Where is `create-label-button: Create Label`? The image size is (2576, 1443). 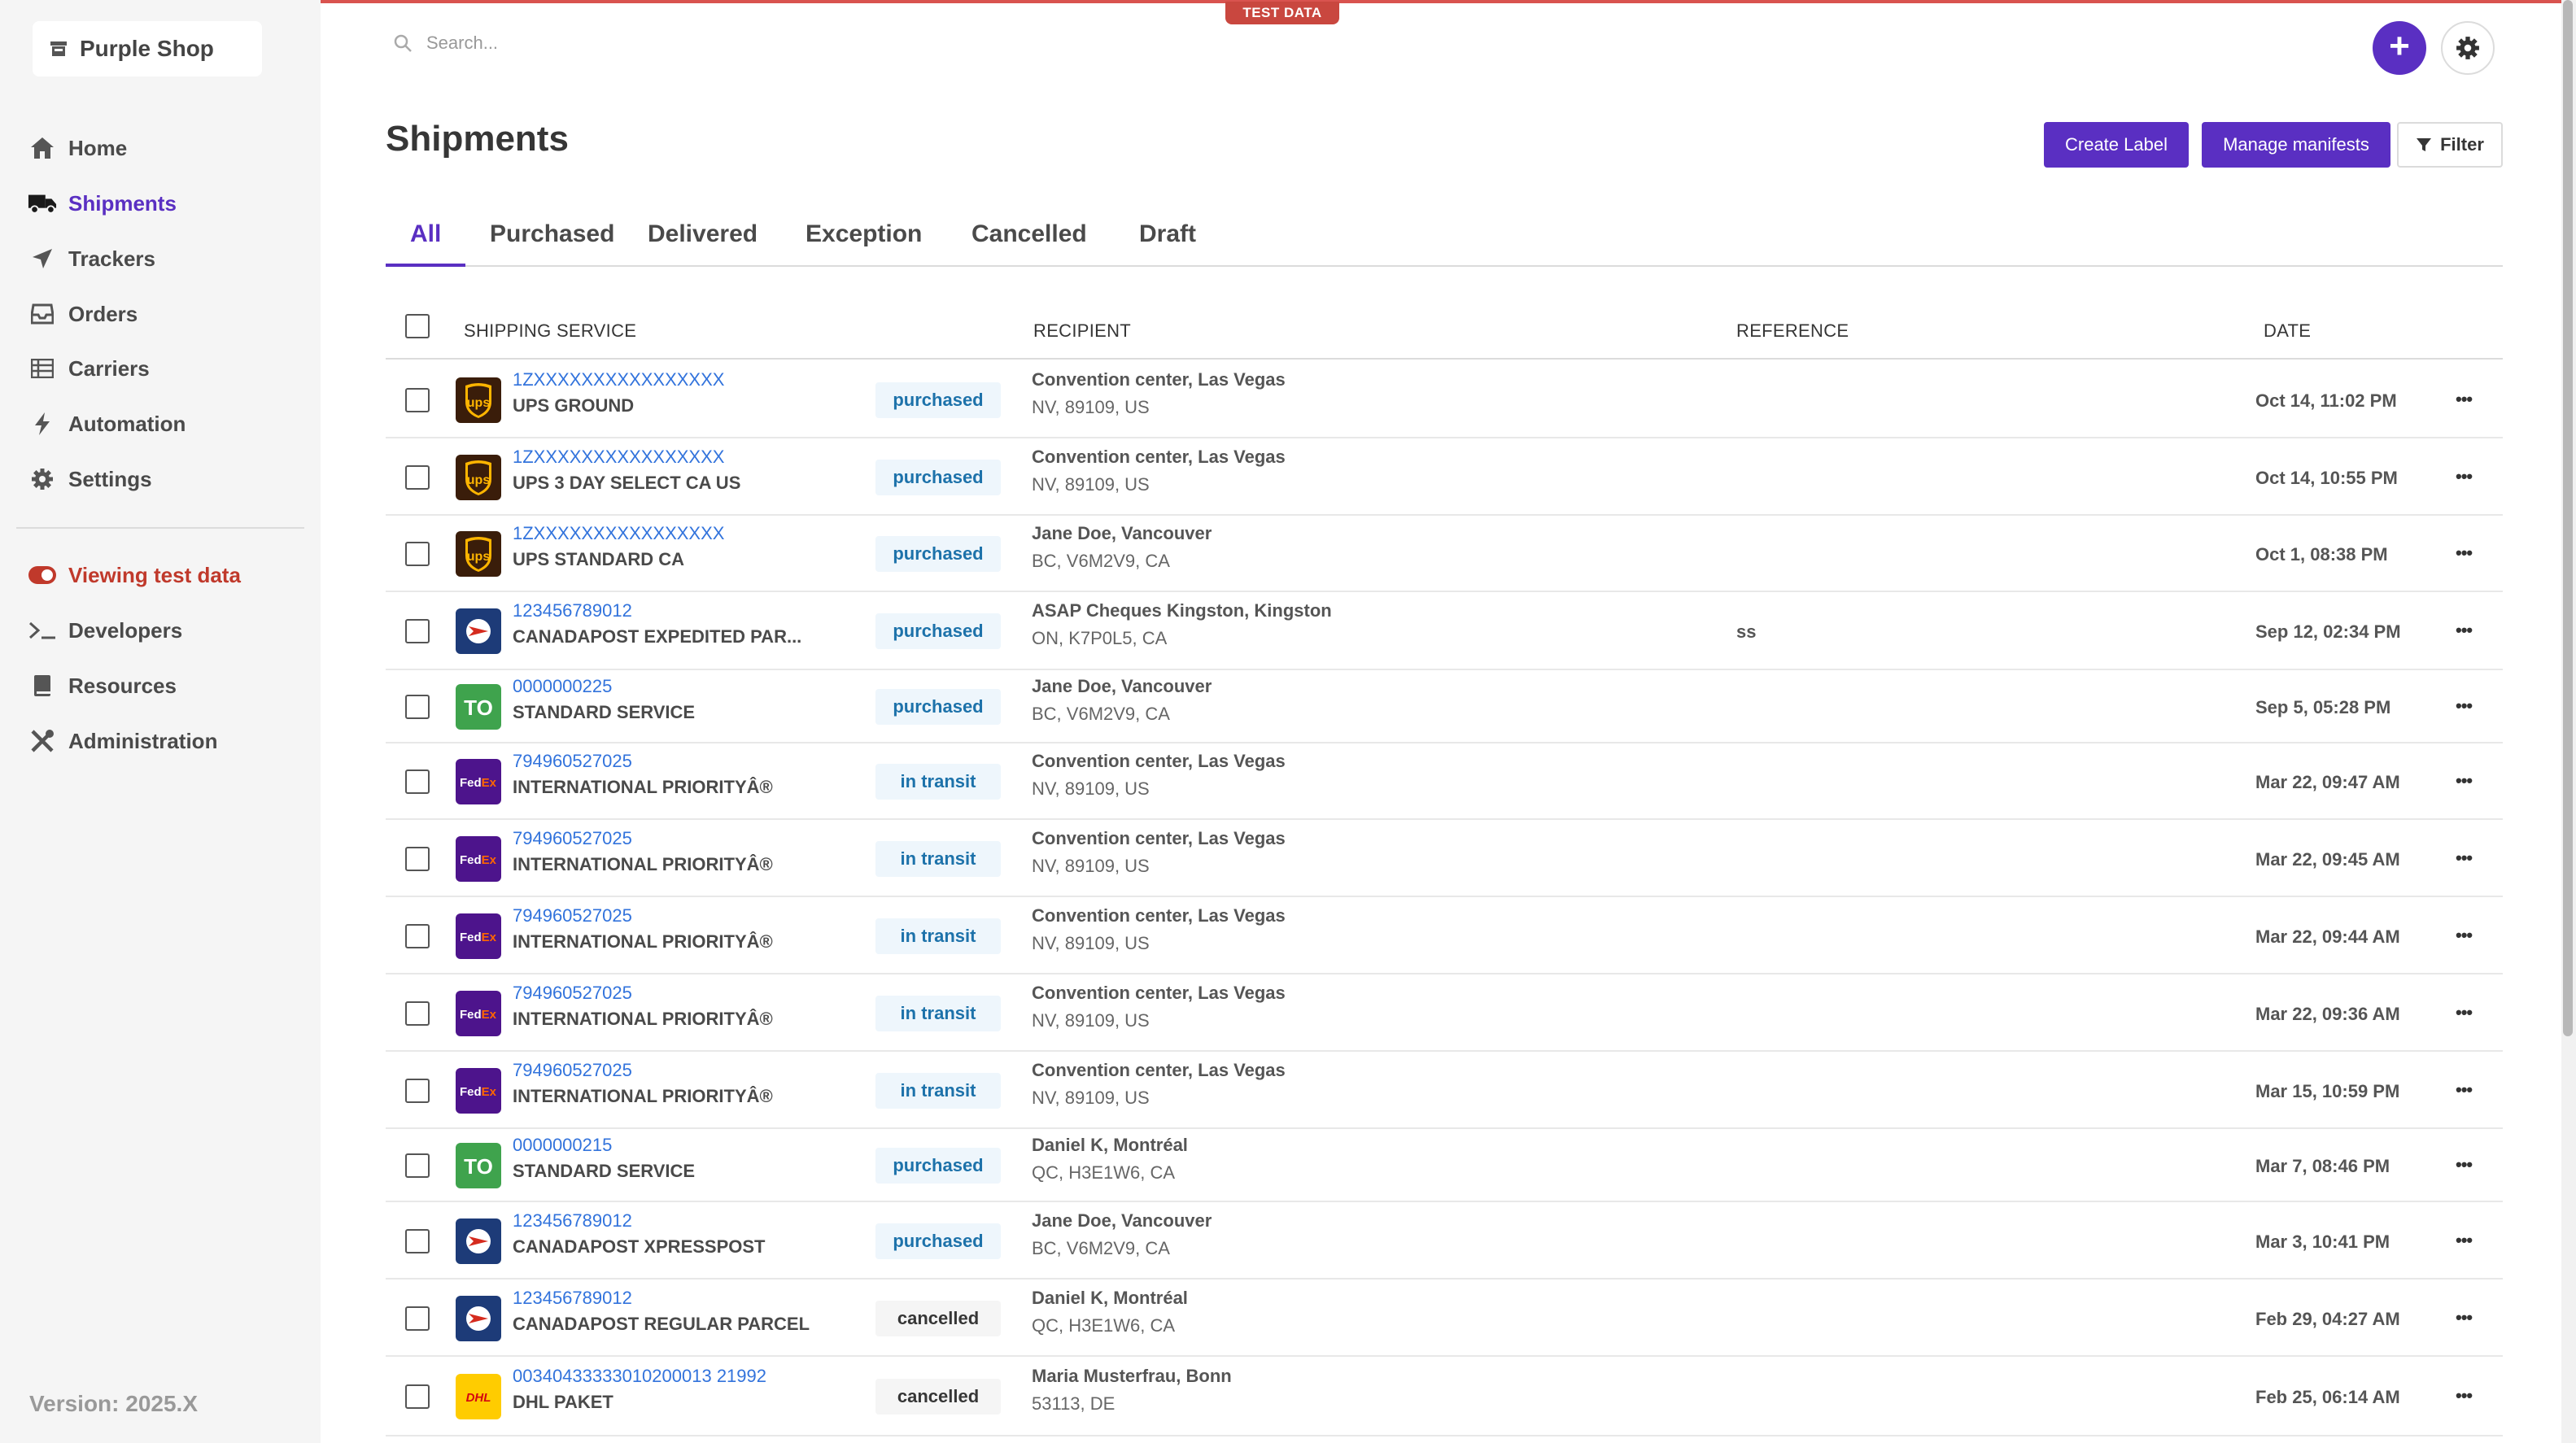
create-label-button: Create Label is located at coordinates (2116, 145).